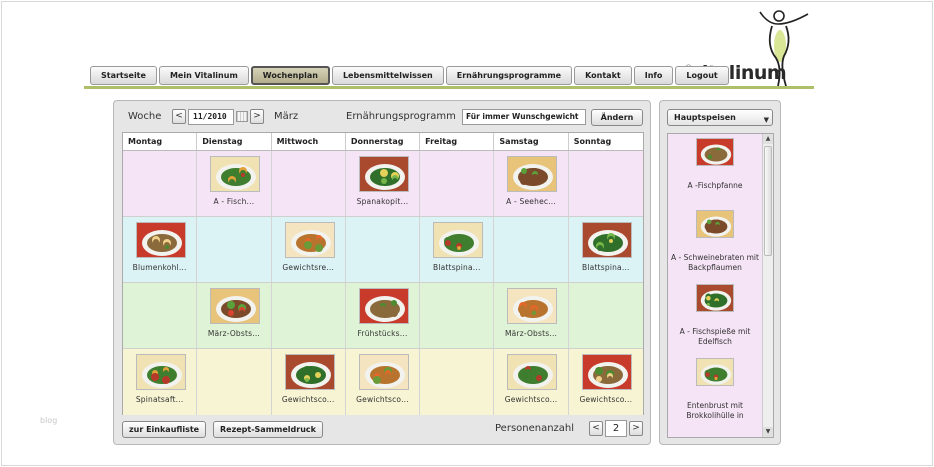 The image size is (934, 467). I want to click on change-program-button: Ändern, so click(617, 117).